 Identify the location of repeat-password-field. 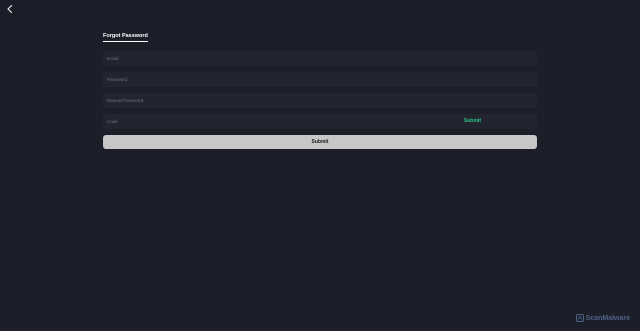
(320, 100).